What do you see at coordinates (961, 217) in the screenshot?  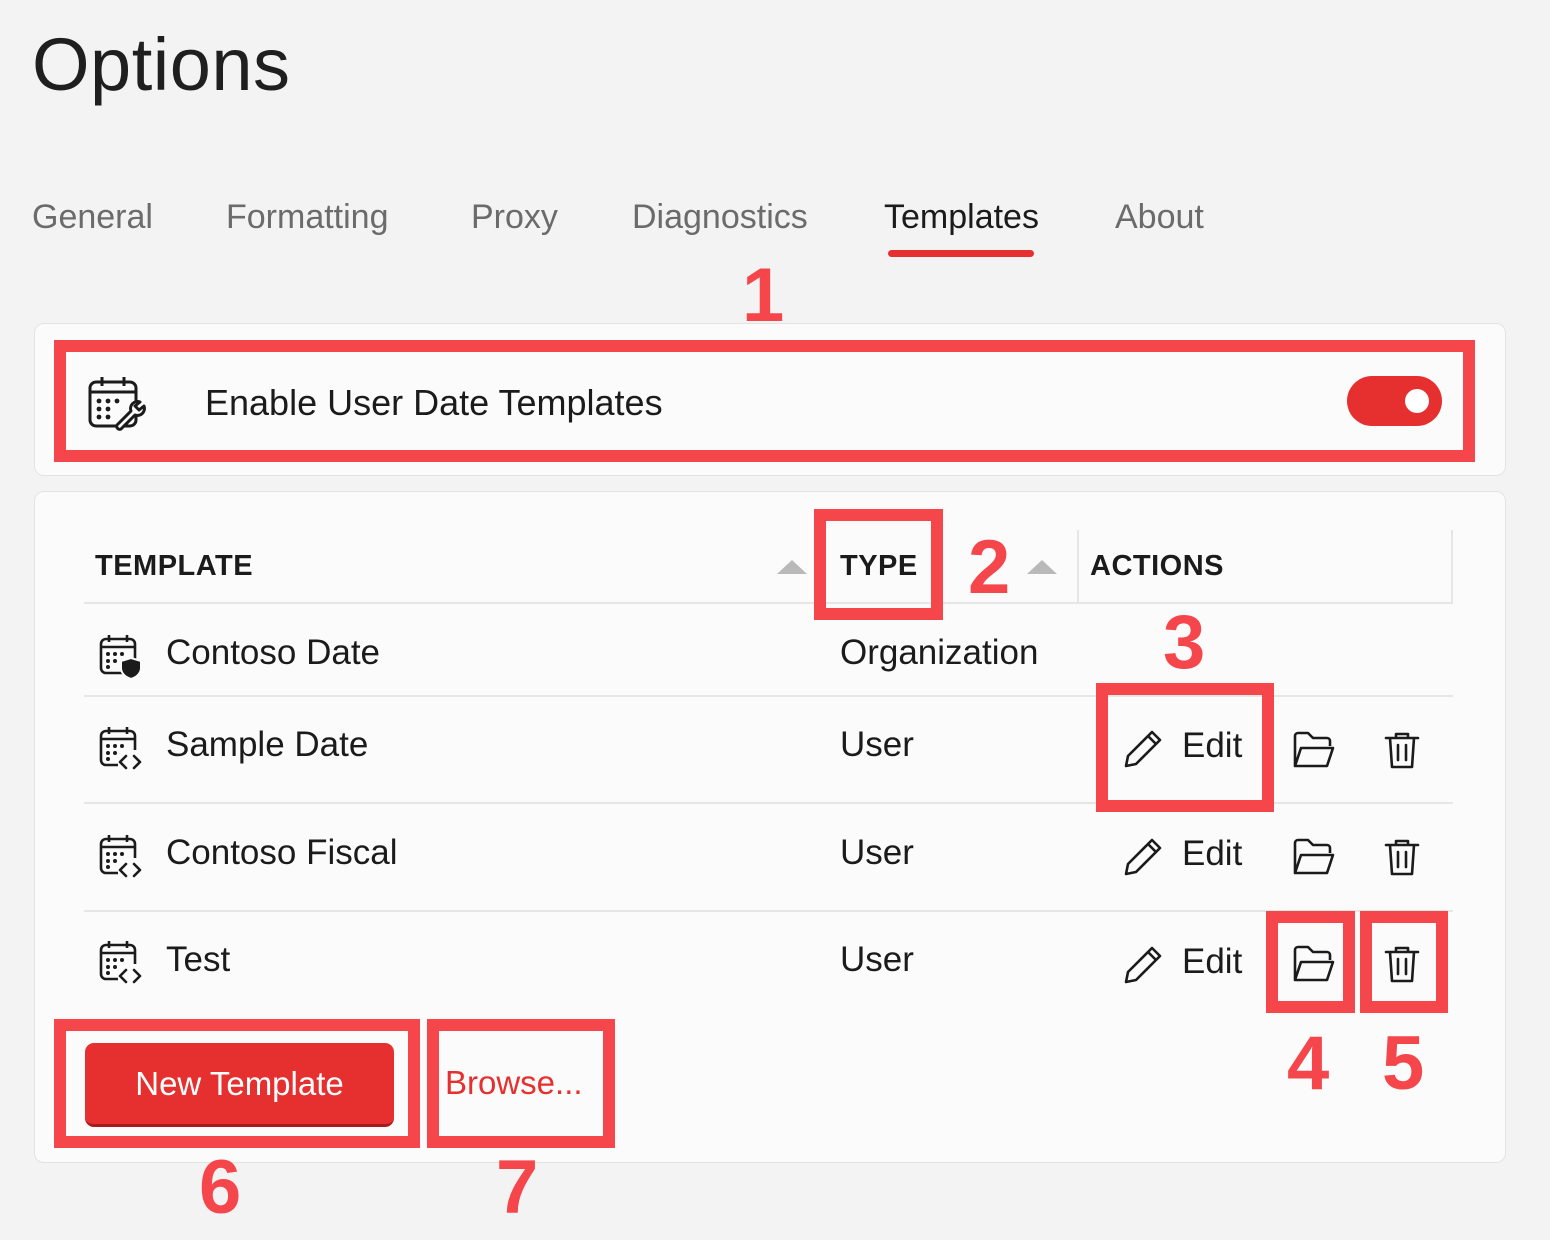 I see `tab-templates: Templates` at bounding box center [961, 217].